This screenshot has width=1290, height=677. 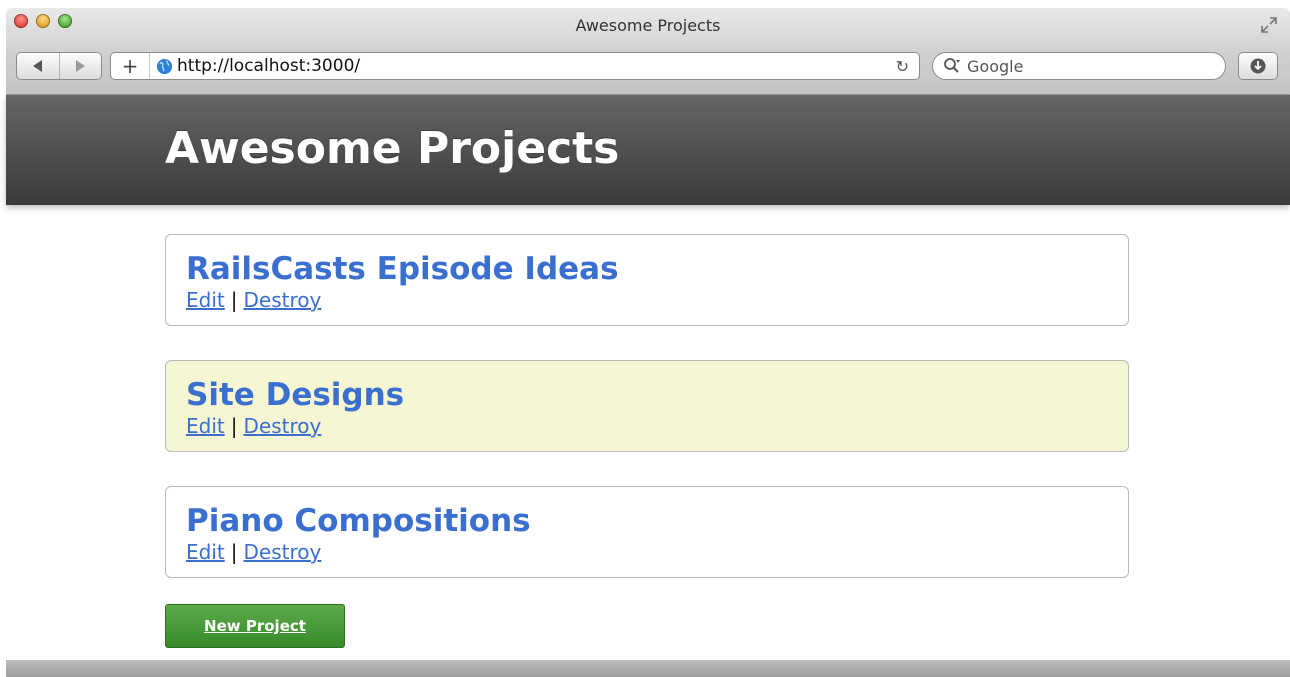 What do you see at coordinates (358, 521) in the screenshot?
I see `project-title: Piano Compositions` at bounding box center [358, 521].